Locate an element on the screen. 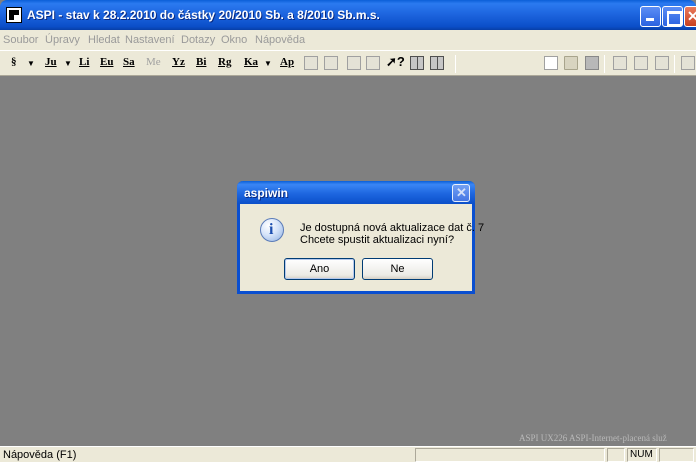 The width and height of the screenshot is (696, 462). toolbar-yz-button: Yz is located at coordinates (178, 62).